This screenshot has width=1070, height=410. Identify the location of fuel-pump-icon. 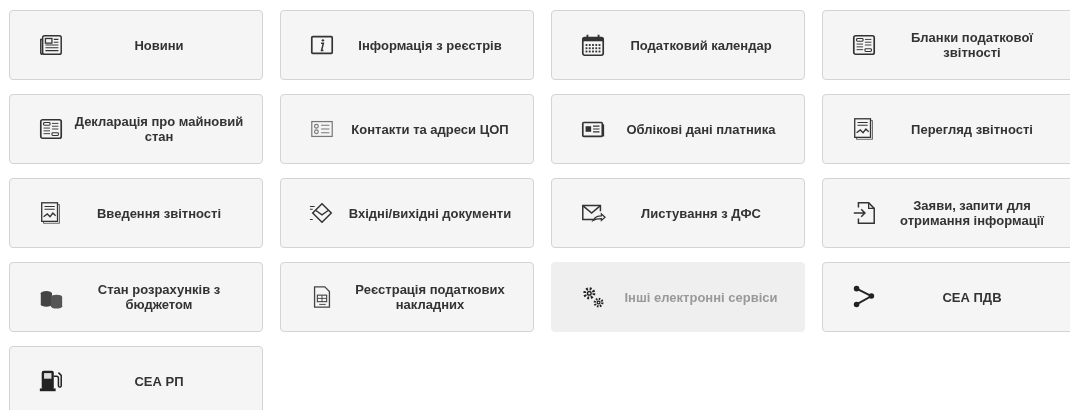
(51, 381).